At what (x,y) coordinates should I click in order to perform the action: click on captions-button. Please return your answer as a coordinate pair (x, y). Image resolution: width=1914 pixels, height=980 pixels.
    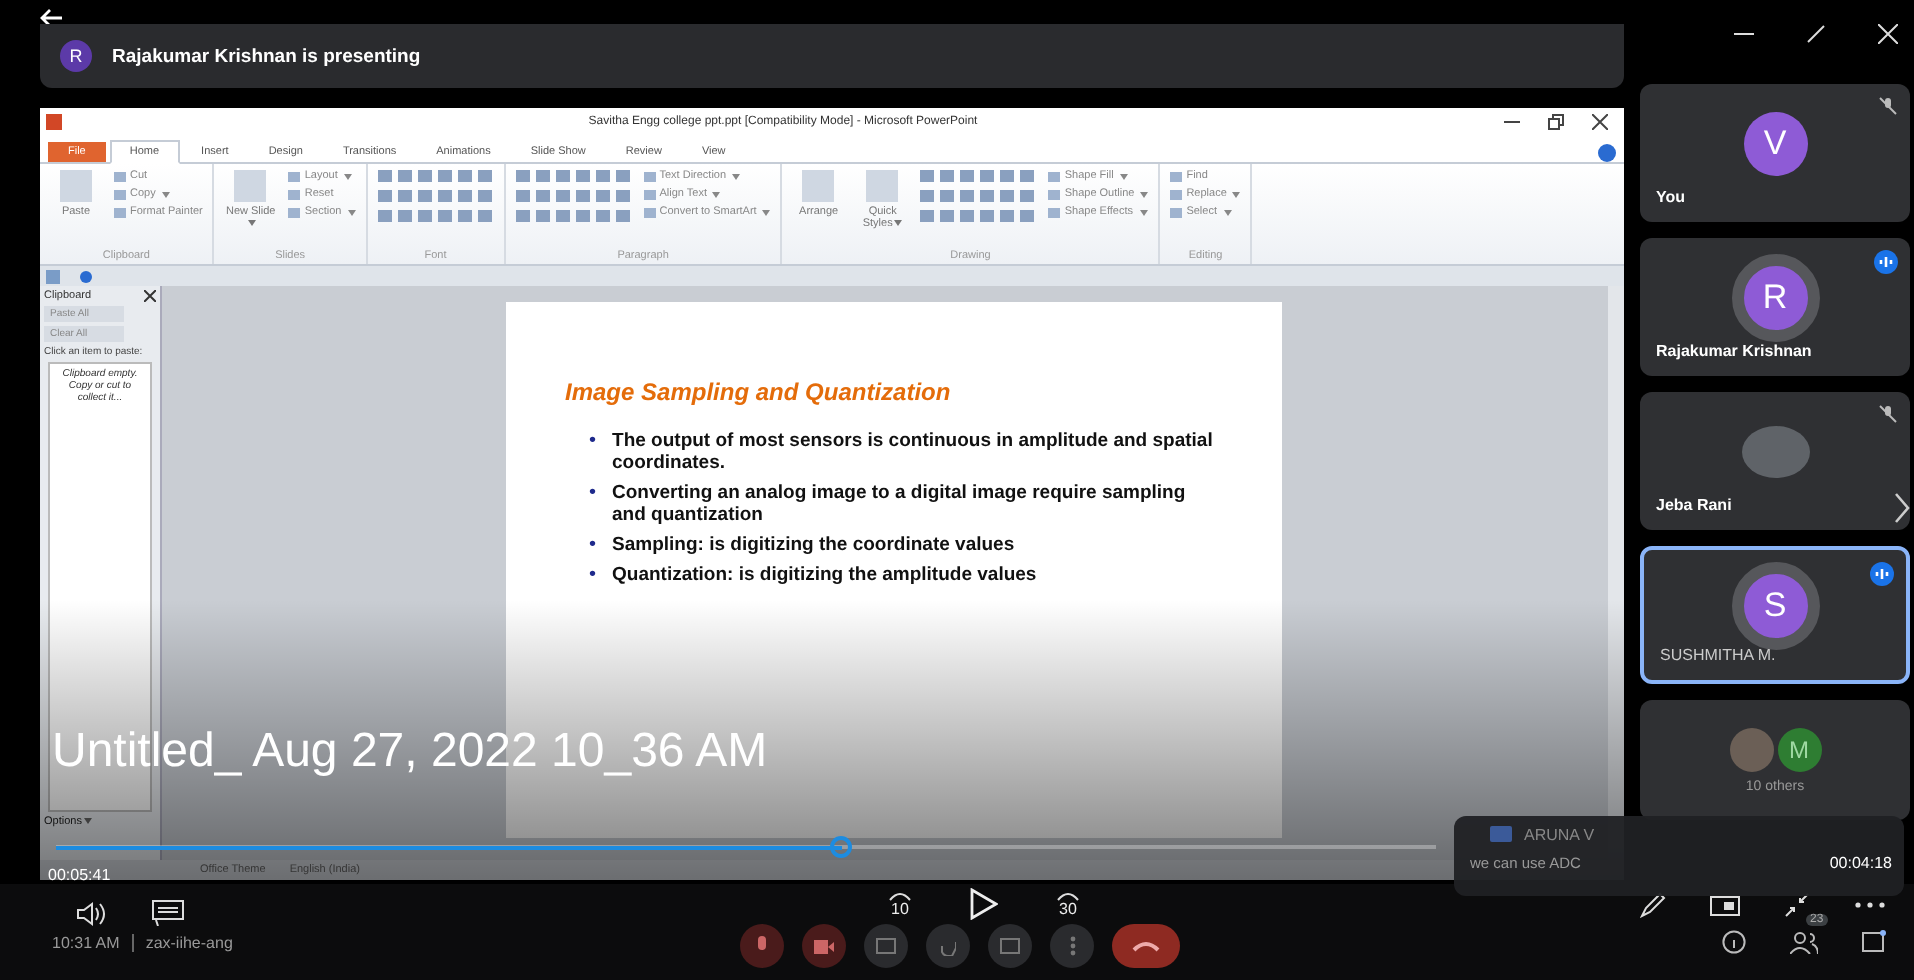
    Looking at the image, I should click on (886, 946).